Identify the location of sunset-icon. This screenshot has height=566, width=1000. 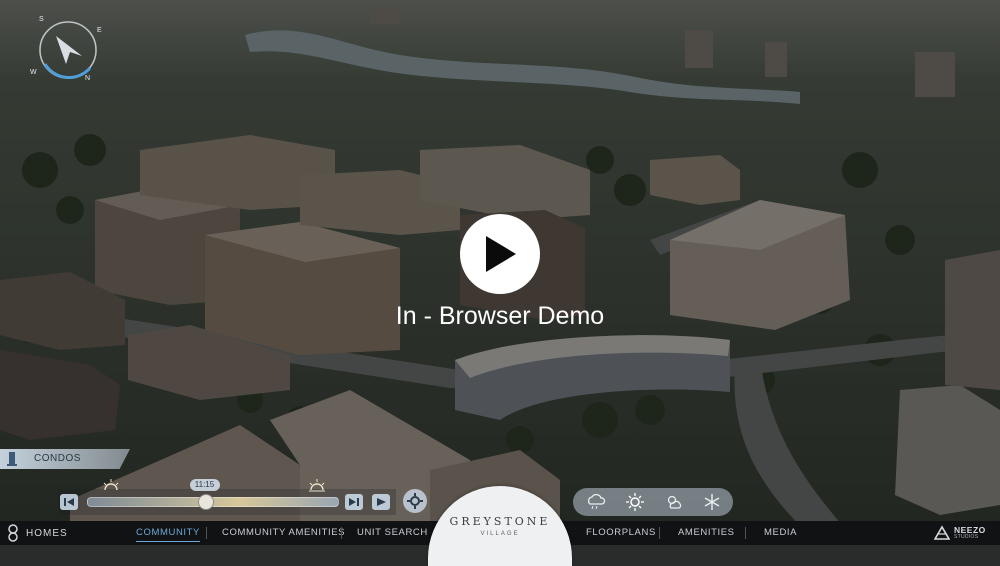
(317, 485).